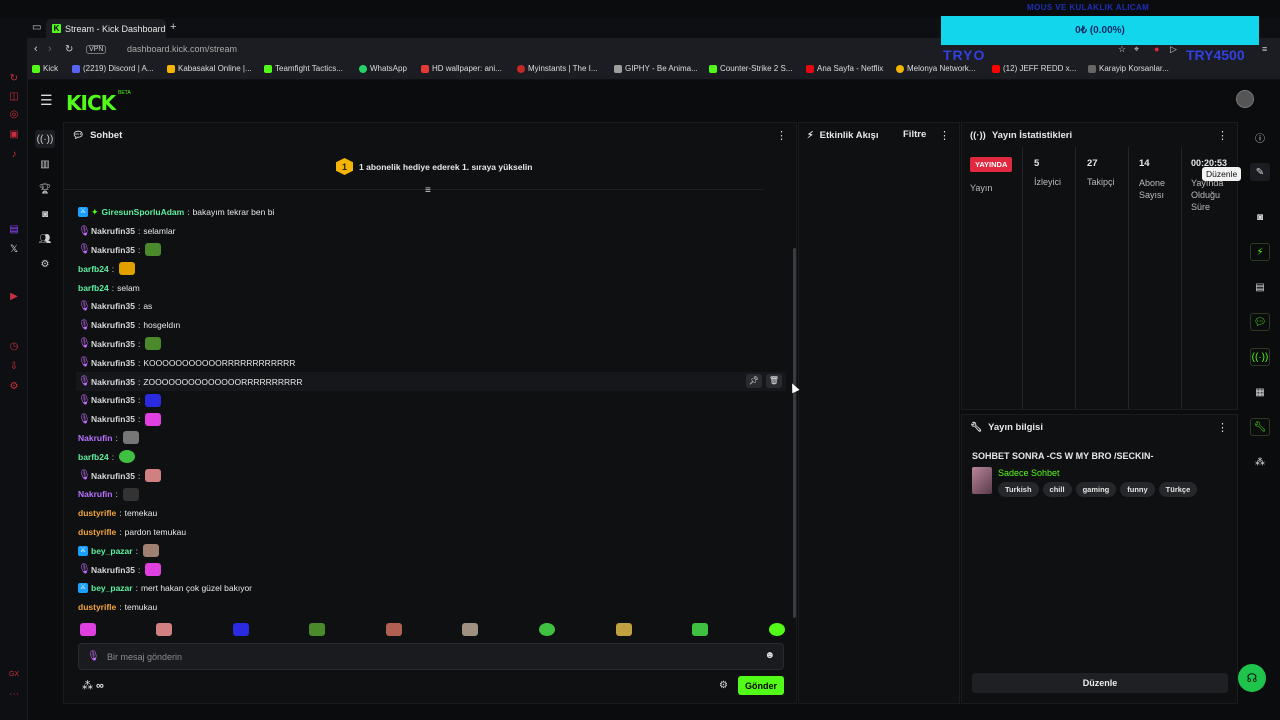 The image size is (1280, 720). What do you see at coordinates (14, 386) in the screenshot?
I see `settings-icon: ⚙` at bounding box center [14, 386].